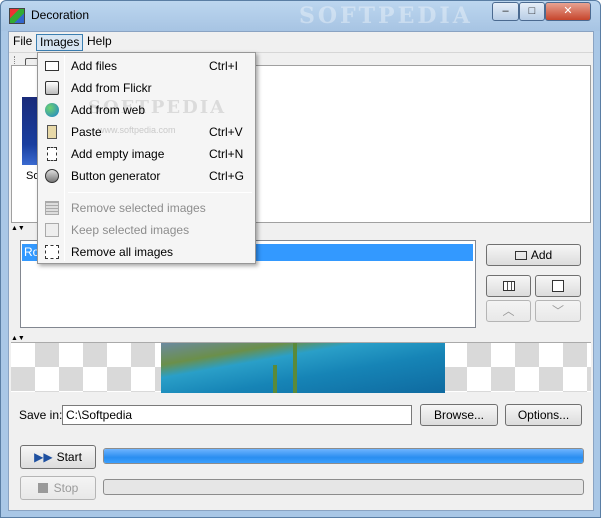 This screenshot has height=518, width=601. Describe the element at coordinates (60, 15) in the screenshot. I see `window-title: Decoration` at that location.